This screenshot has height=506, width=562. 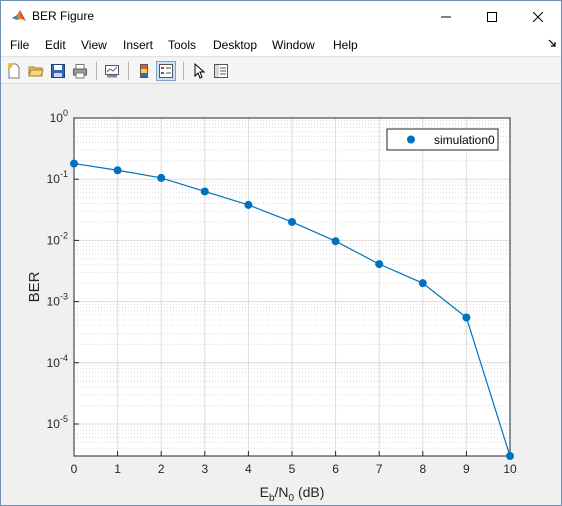 I want to click on x-tick-label: 1, so click(x=117, y=469).